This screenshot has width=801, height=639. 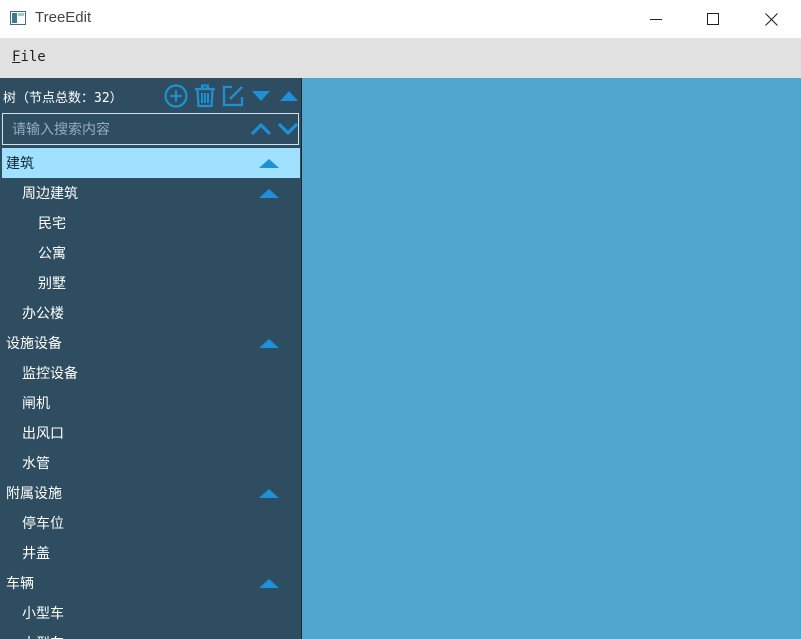 I want to click on search-box, so click(x=151, y=129).